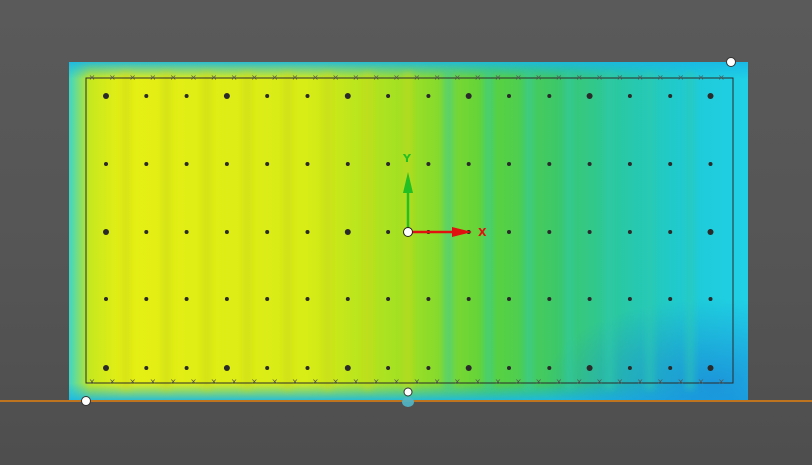  Describe the element at coordinates (407, 158) in the screenshot. I see `y-axis-label: Y` at that location.